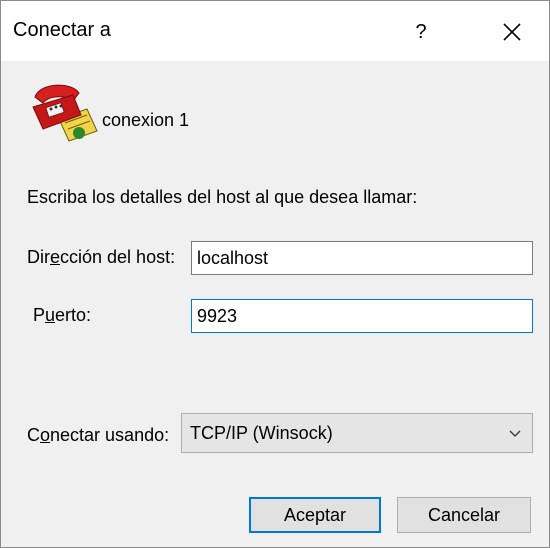 Image resolution: width=550 pixels, height=548 pixels. Describe the element at coordinates (421, 32) in the screenshot. I see `help-button: ?` at that location.